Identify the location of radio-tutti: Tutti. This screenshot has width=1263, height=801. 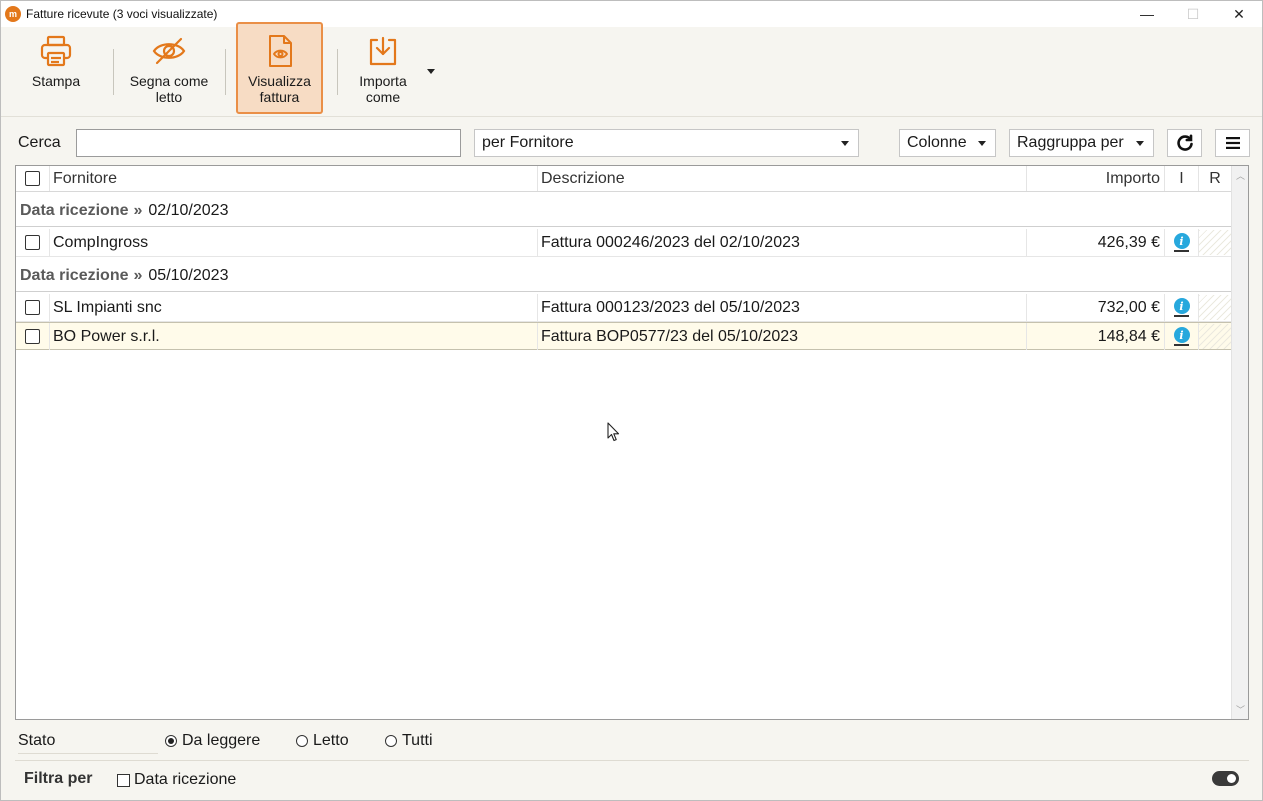
(409, 741).